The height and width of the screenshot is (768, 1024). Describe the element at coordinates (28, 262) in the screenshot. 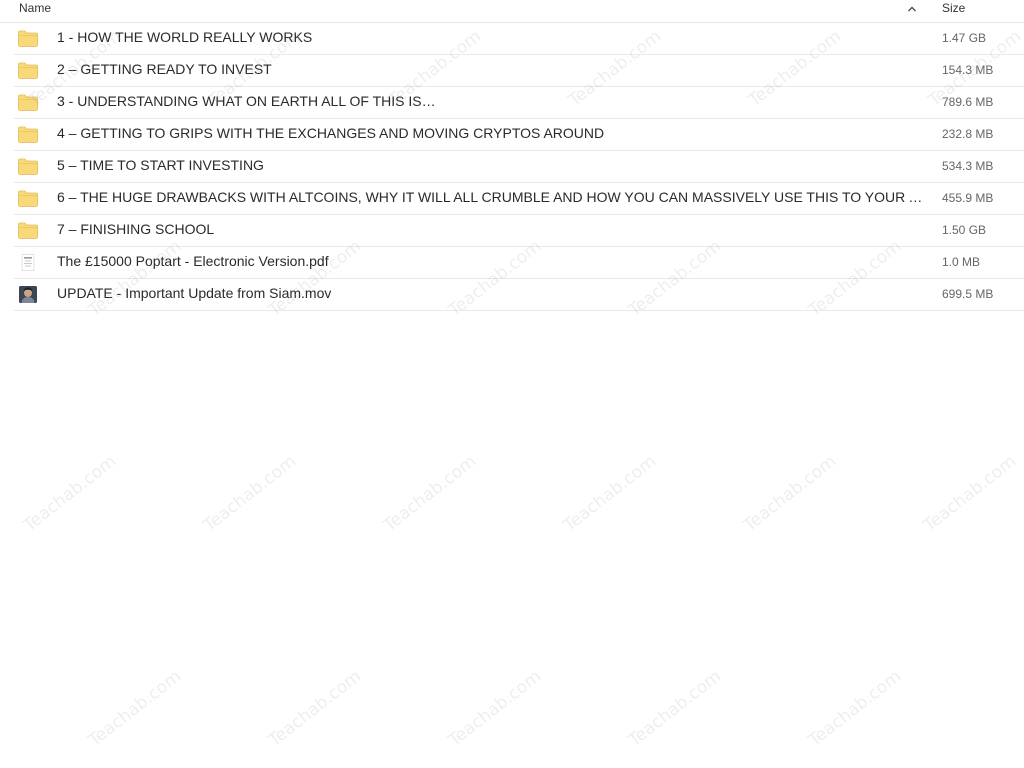

I see `pdf-thumbnail-icon` at that location.